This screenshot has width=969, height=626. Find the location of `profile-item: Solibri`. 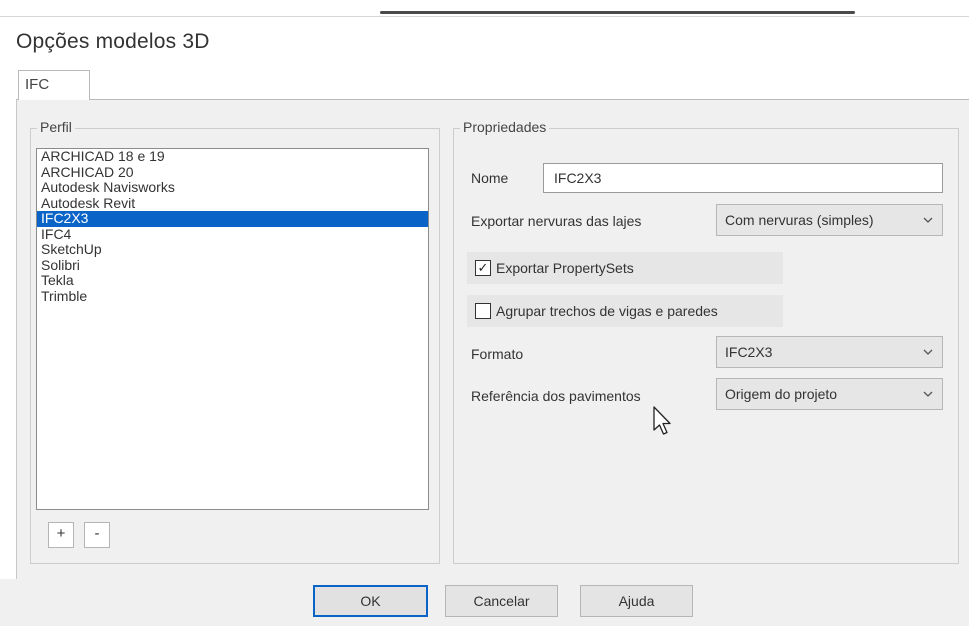

profile-item: Solibri is located at coordinates (232, 265).